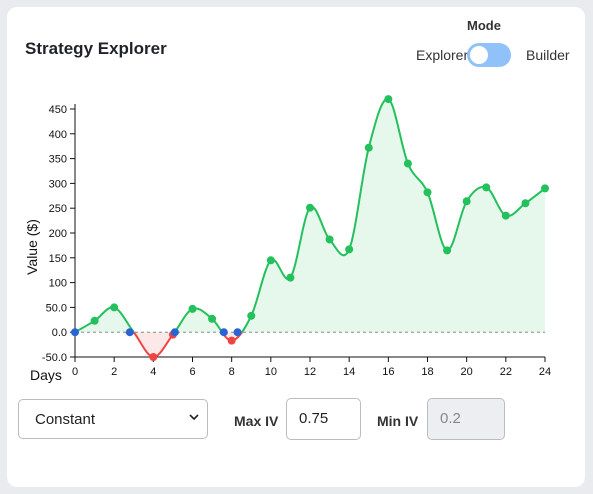 The height and width of the screenshot is (494, 593). Describe the element at coordinates (58, 184) in the screenshot. I see `y-tick-label: 300` at that location.